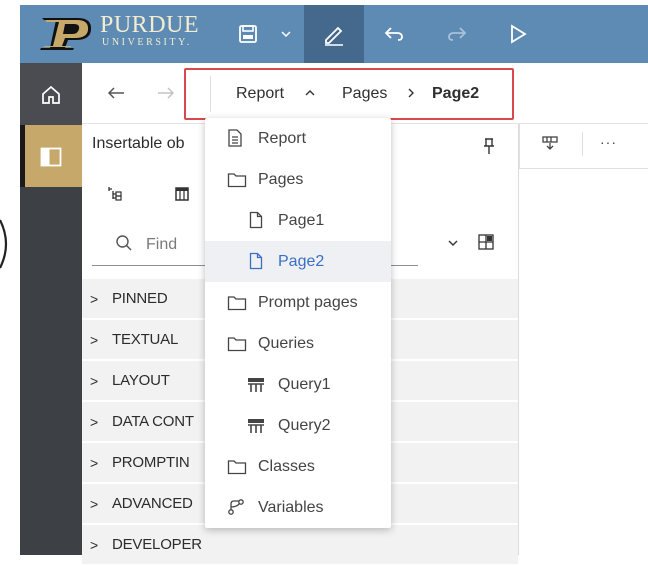  What do you see at coordinates (394, 34) in the screenshot?
I see `undo-icon` at bounding box center [394, 34].